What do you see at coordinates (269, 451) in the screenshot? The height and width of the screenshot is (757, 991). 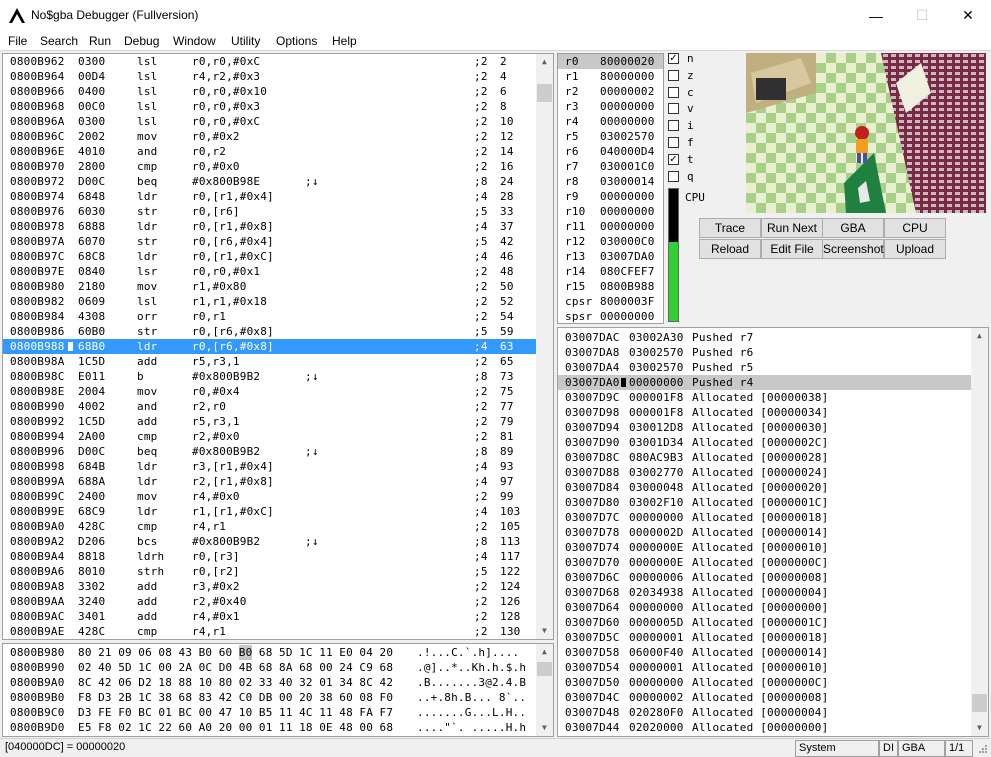 I see `disasm-row: 0800B996 D00C beq #0x800B9B2 ;↓ ;8 89` at bounding box center [269, 451].